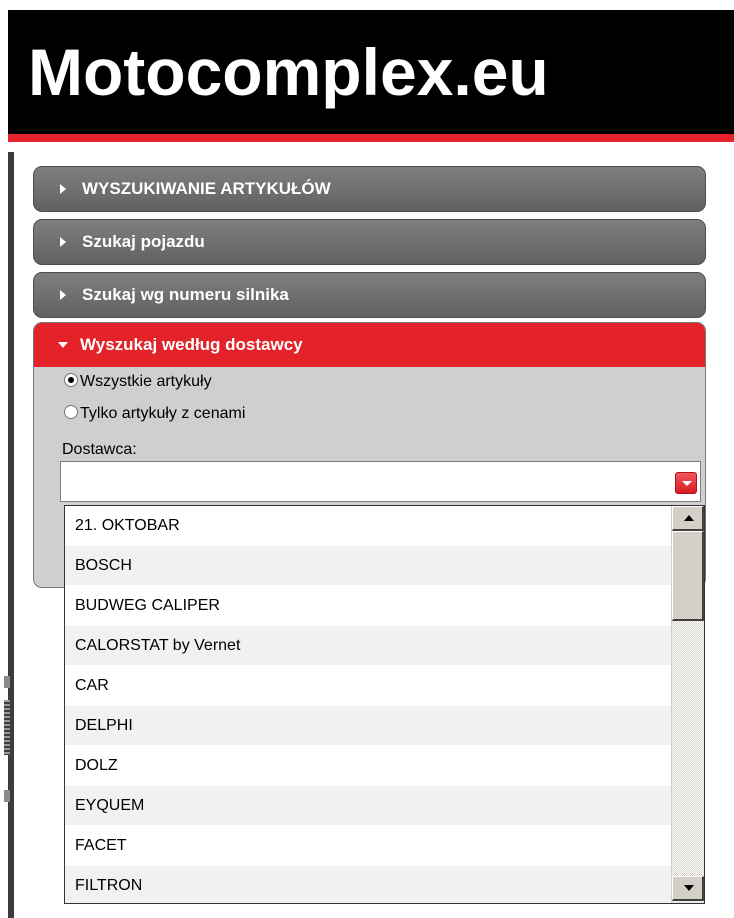  Describe the element at coordinates (191, 344) in the screenshot. I see `accordion-item-label: Wyszukaj według dostawcy` at that location.